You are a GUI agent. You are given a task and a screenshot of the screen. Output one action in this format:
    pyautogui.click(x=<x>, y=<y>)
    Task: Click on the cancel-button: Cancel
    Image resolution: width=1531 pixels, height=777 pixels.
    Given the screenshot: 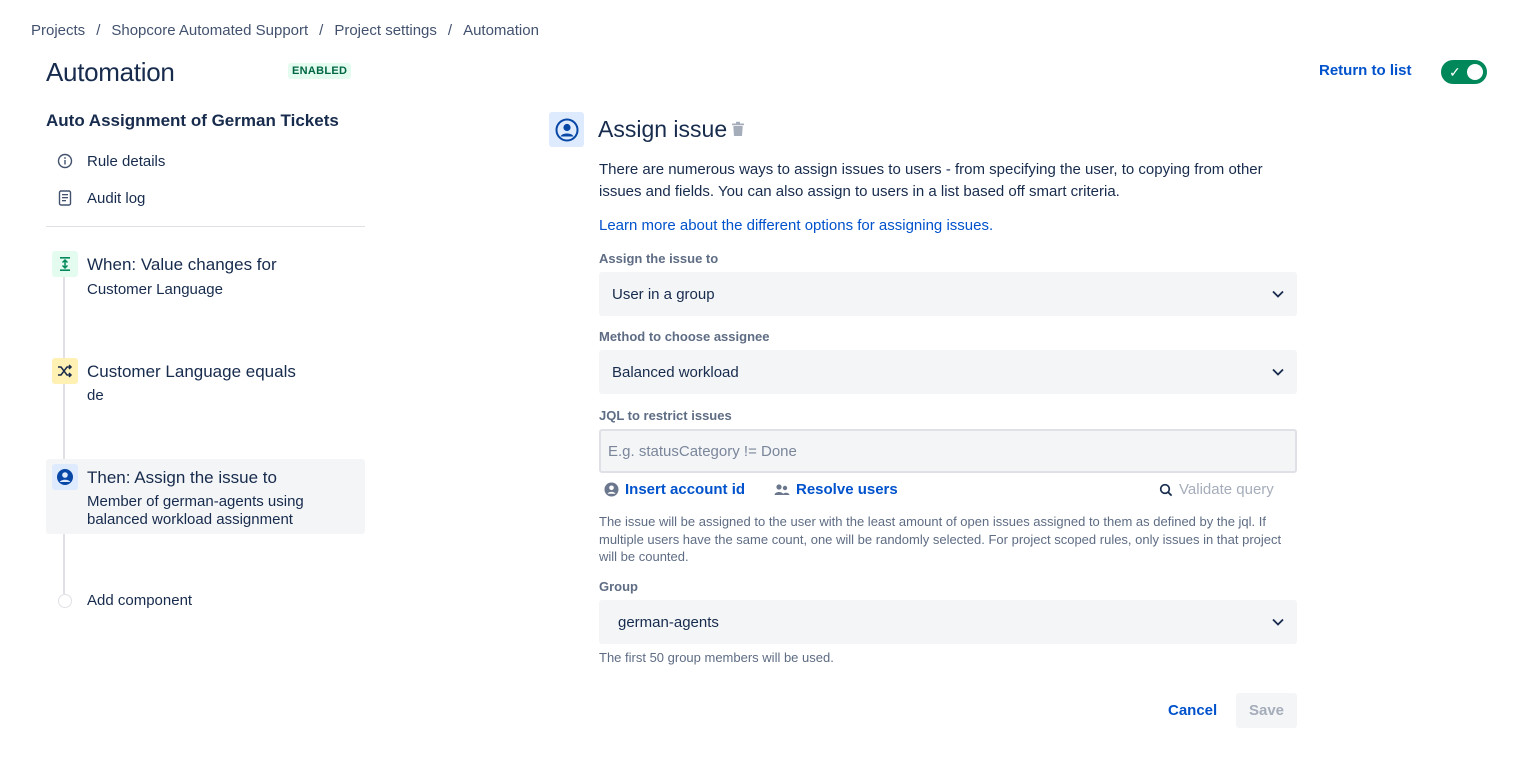 What is the action you would take?
    pyautogui.click(x=1192, y=710)
    